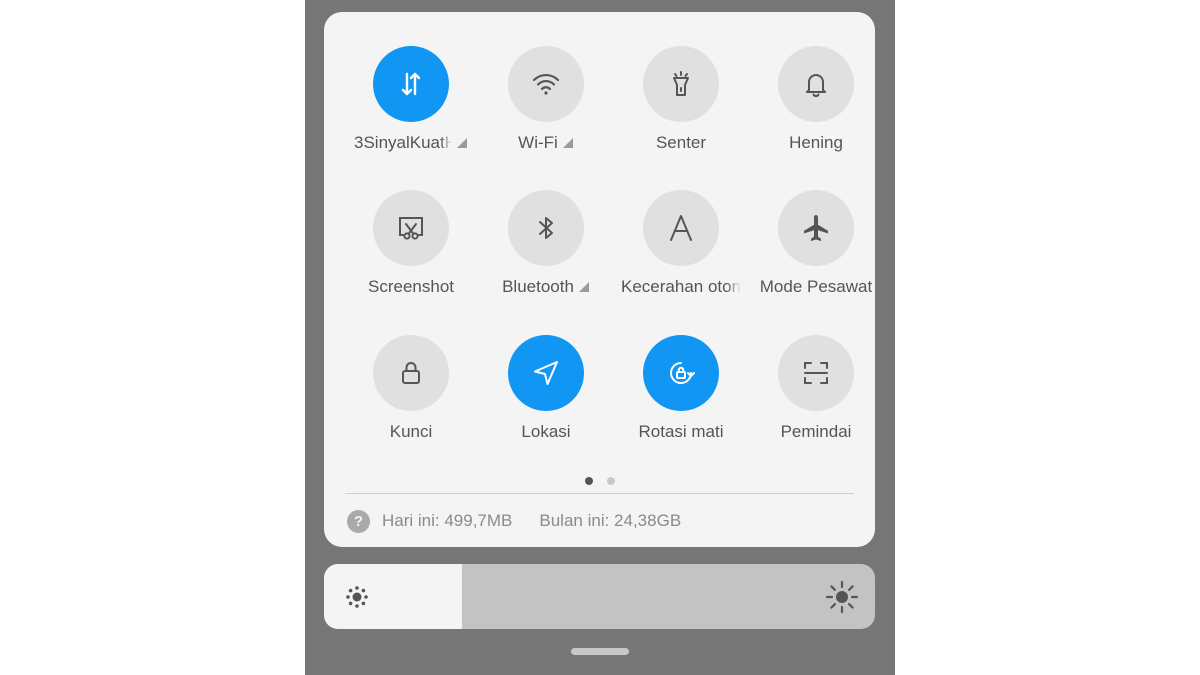 The image size is (1200, 675). I want to click on location-arrow-icon, so click(546, 373).